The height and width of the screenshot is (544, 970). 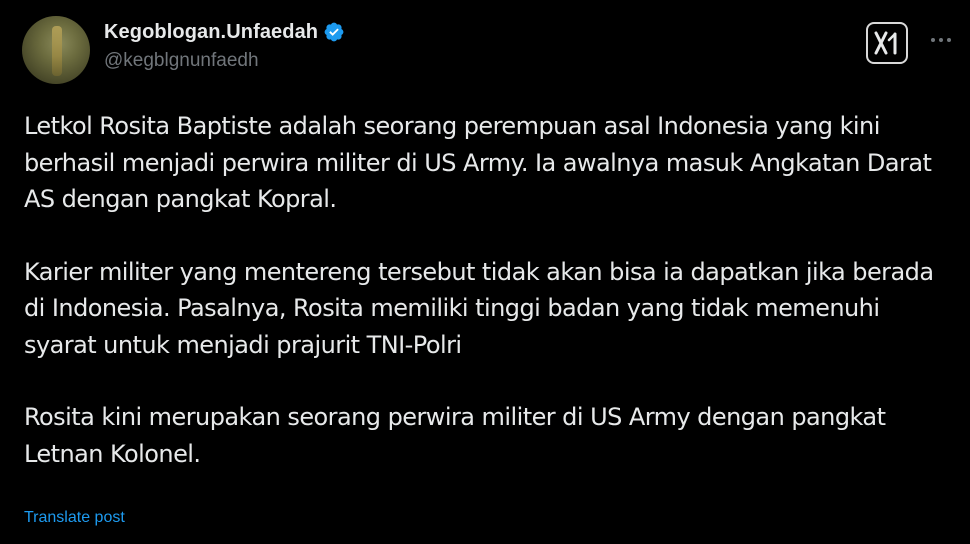 I want to click on more-options-icon, so click(x=941, y=40).